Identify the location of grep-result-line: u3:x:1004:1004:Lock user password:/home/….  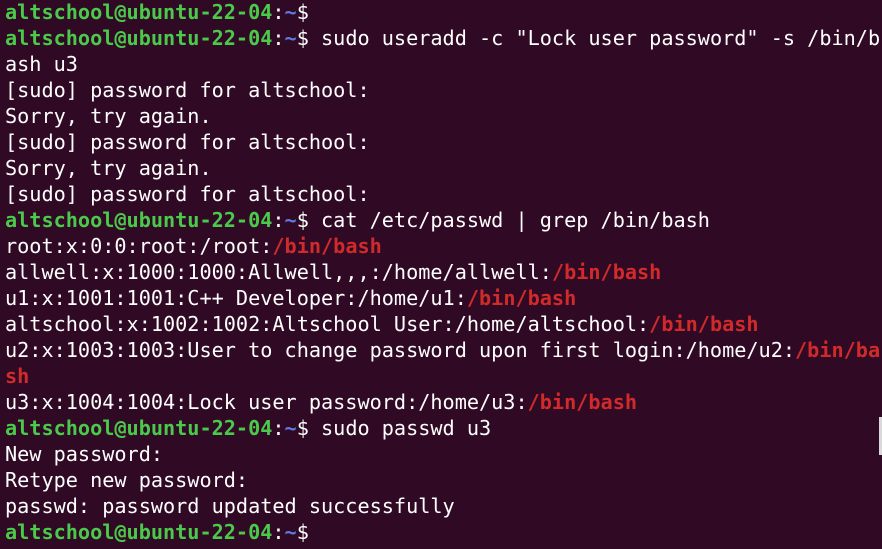
(443, 402).